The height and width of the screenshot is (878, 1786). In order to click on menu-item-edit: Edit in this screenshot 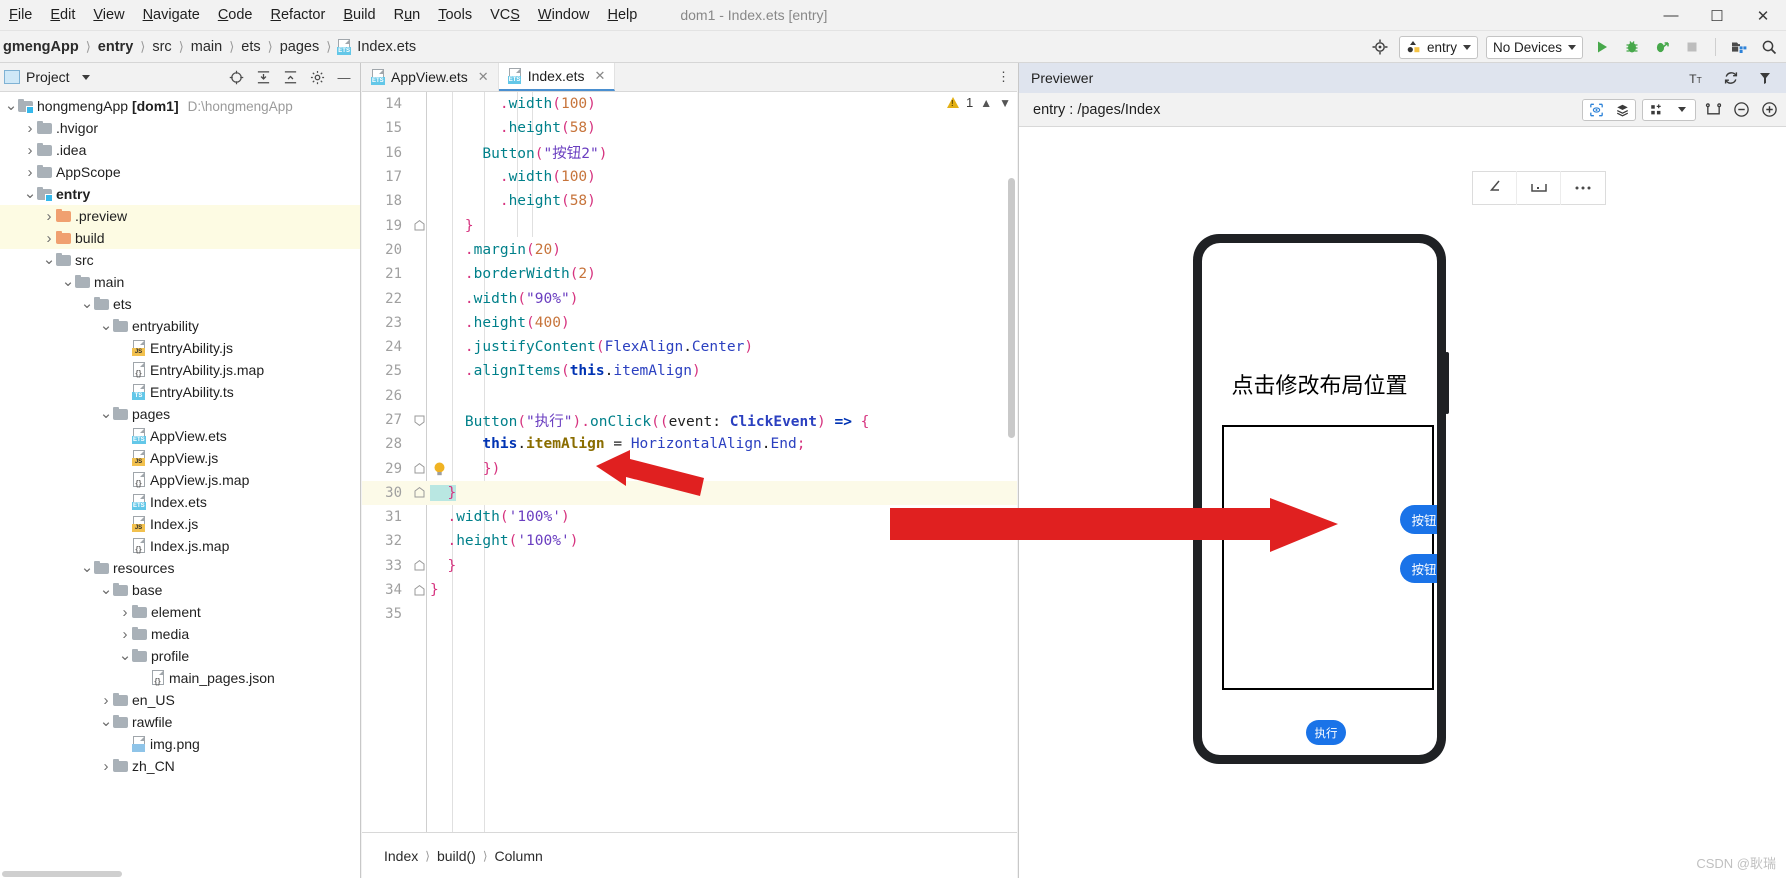, I will do `click(62, 15)`.